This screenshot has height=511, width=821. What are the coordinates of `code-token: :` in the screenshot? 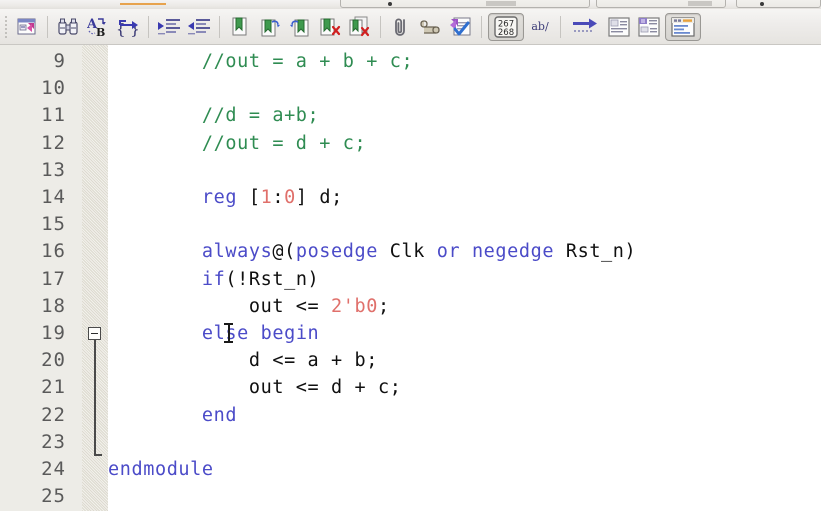 It's located at (278, 197).